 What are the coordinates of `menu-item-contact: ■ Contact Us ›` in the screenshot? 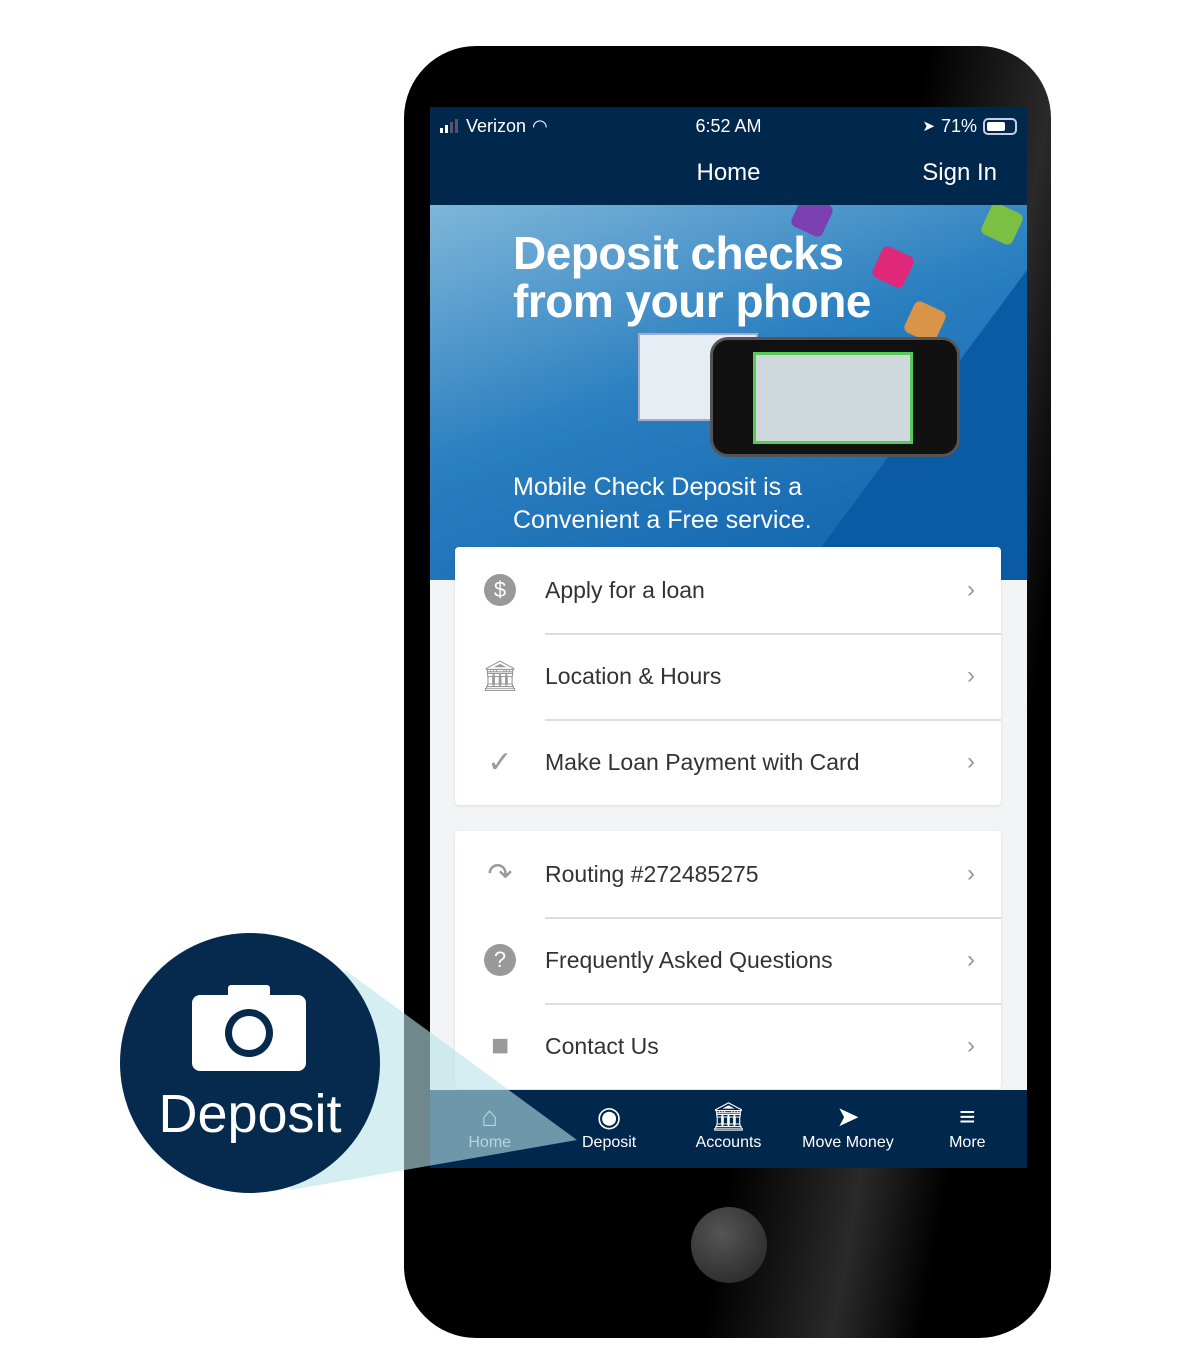 It's located at (728, 1046).